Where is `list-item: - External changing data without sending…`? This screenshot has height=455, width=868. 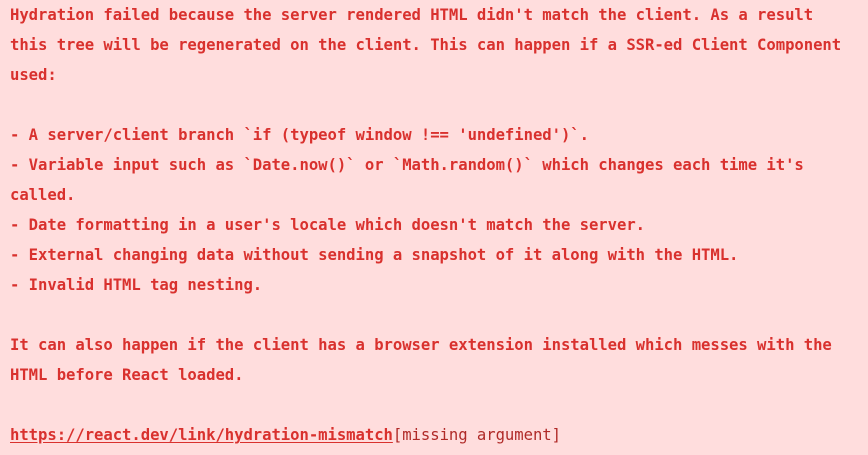 list-item: - External changing data without sending… is located at coordinates (374, 255).